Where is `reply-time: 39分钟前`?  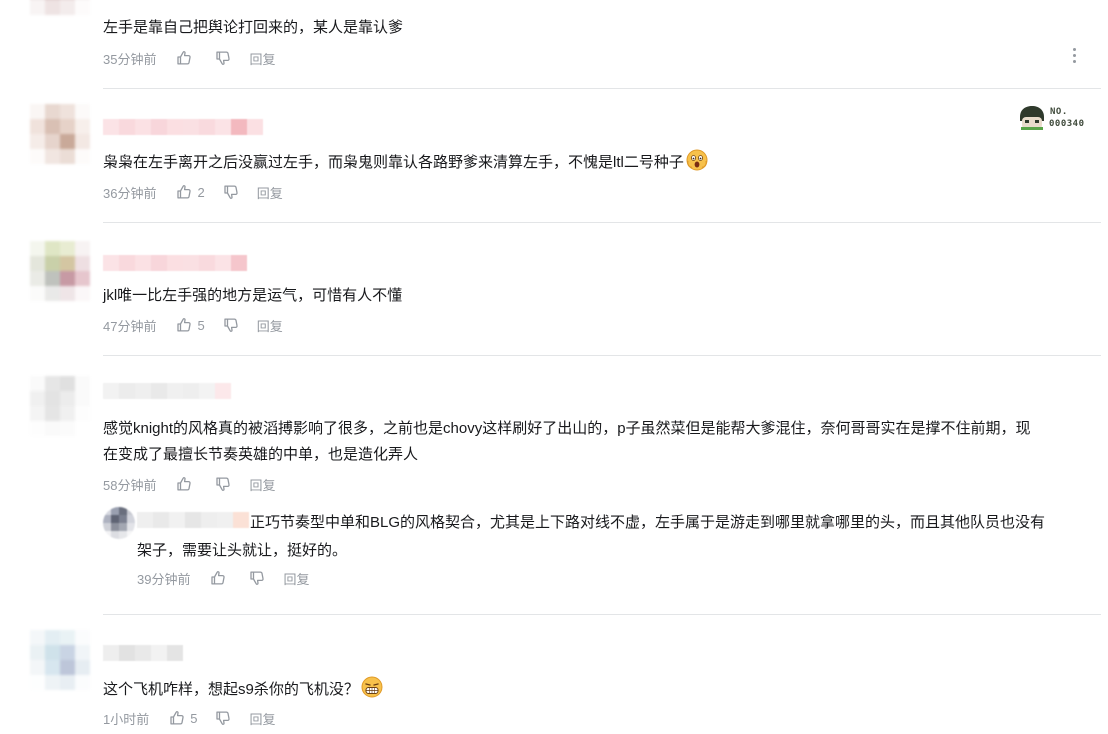
reply-time: 39分钟前 is located at coordinates (164, 579).